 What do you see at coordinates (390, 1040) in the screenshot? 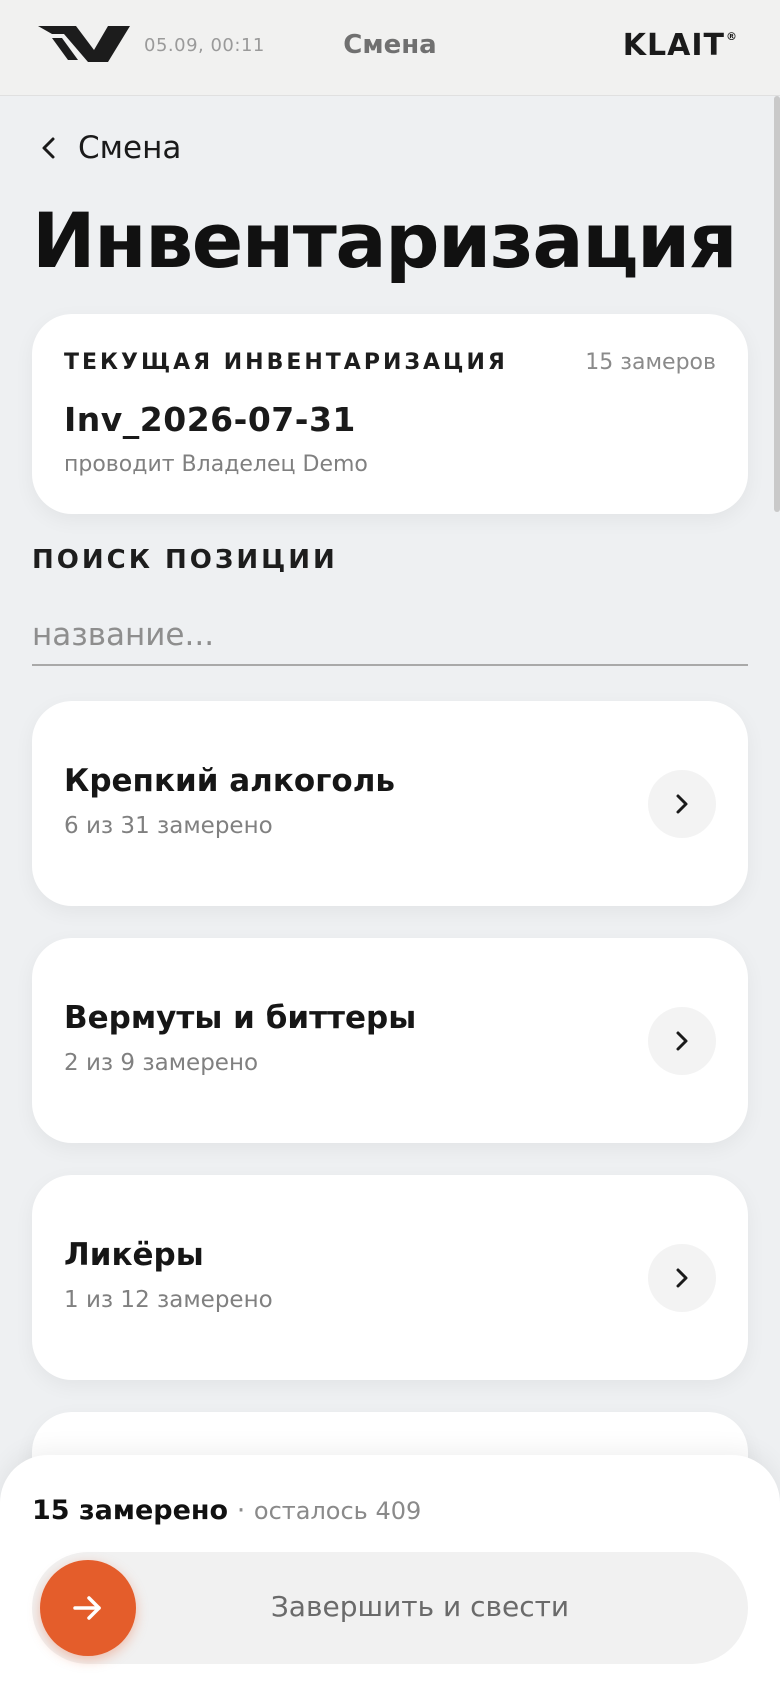
I see `category-card: Вермуты и биттеры 2 из 9 замерено` at bounding box center [390, 1040].